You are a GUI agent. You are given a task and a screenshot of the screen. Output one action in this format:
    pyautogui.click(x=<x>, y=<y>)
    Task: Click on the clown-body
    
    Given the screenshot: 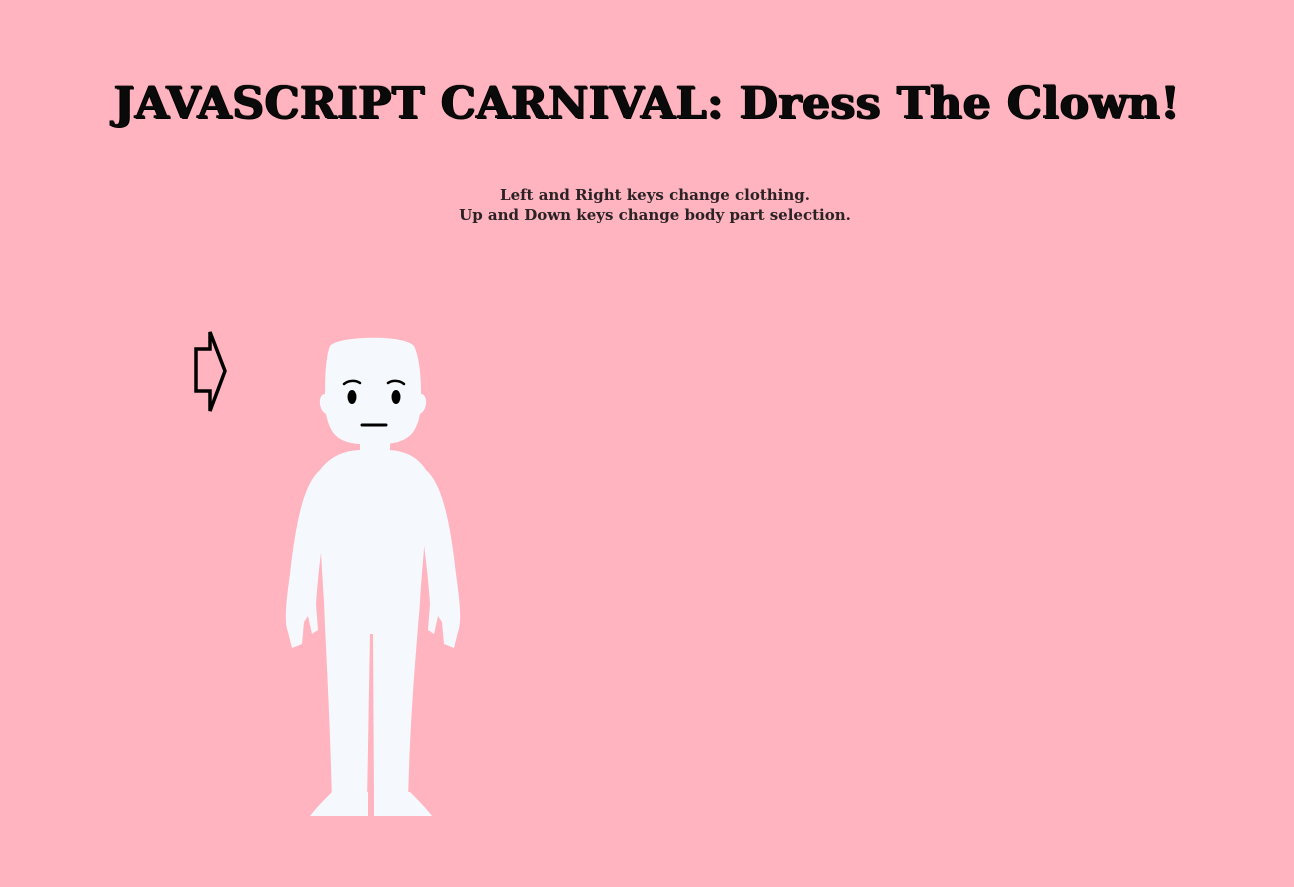 What is the action you would take?
    pyautogui.click(x=373, y=576)
    